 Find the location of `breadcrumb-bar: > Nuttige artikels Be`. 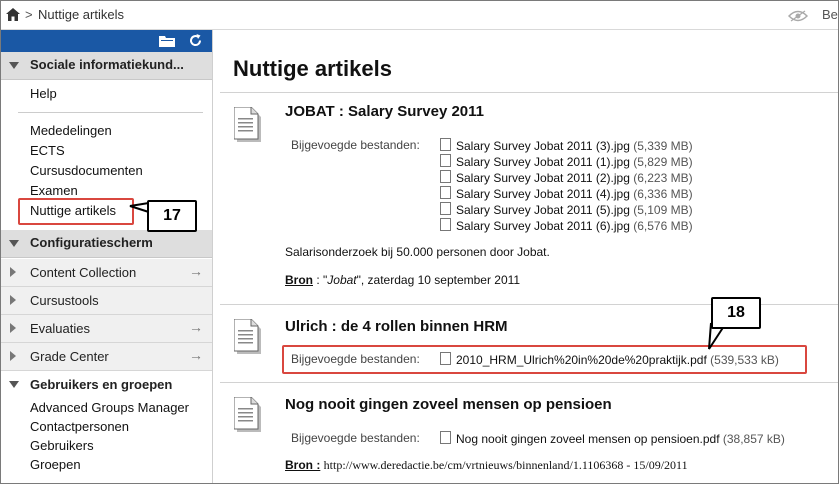

breadcrumb-bar: > Nuttige artikels Be is located at coordinates (419, 15).